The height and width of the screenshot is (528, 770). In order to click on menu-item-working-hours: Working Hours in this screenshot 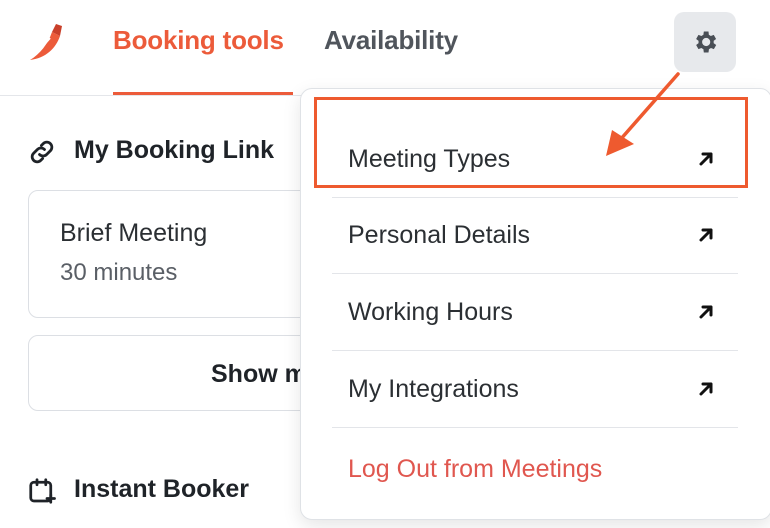, I will do `click(535, 312)`.